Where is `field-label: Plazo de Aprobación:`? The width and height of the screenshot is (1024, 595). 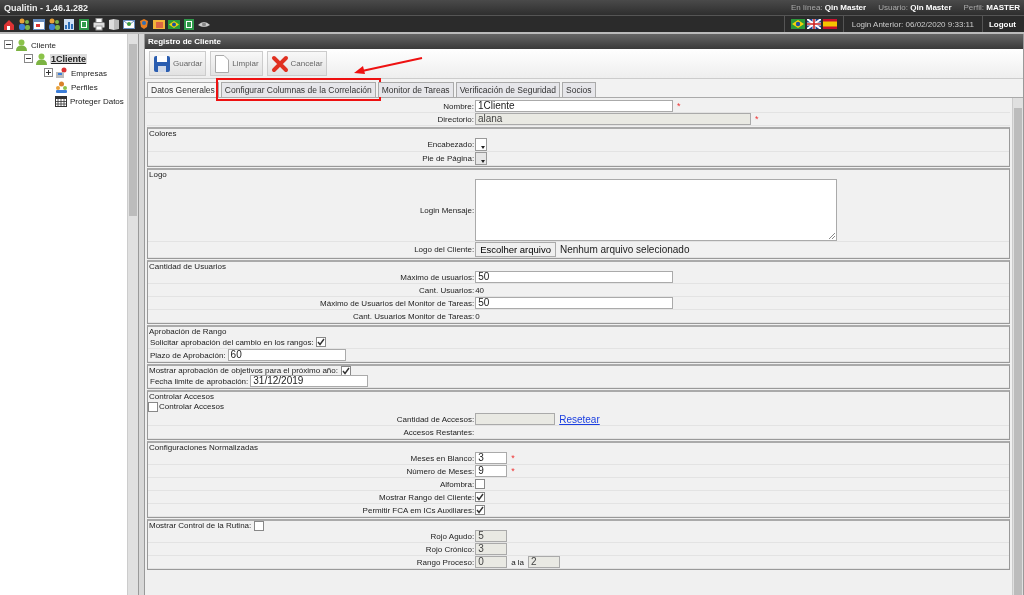
field-label: Plazo de Aprobación: is located at coordinates (188, 355).